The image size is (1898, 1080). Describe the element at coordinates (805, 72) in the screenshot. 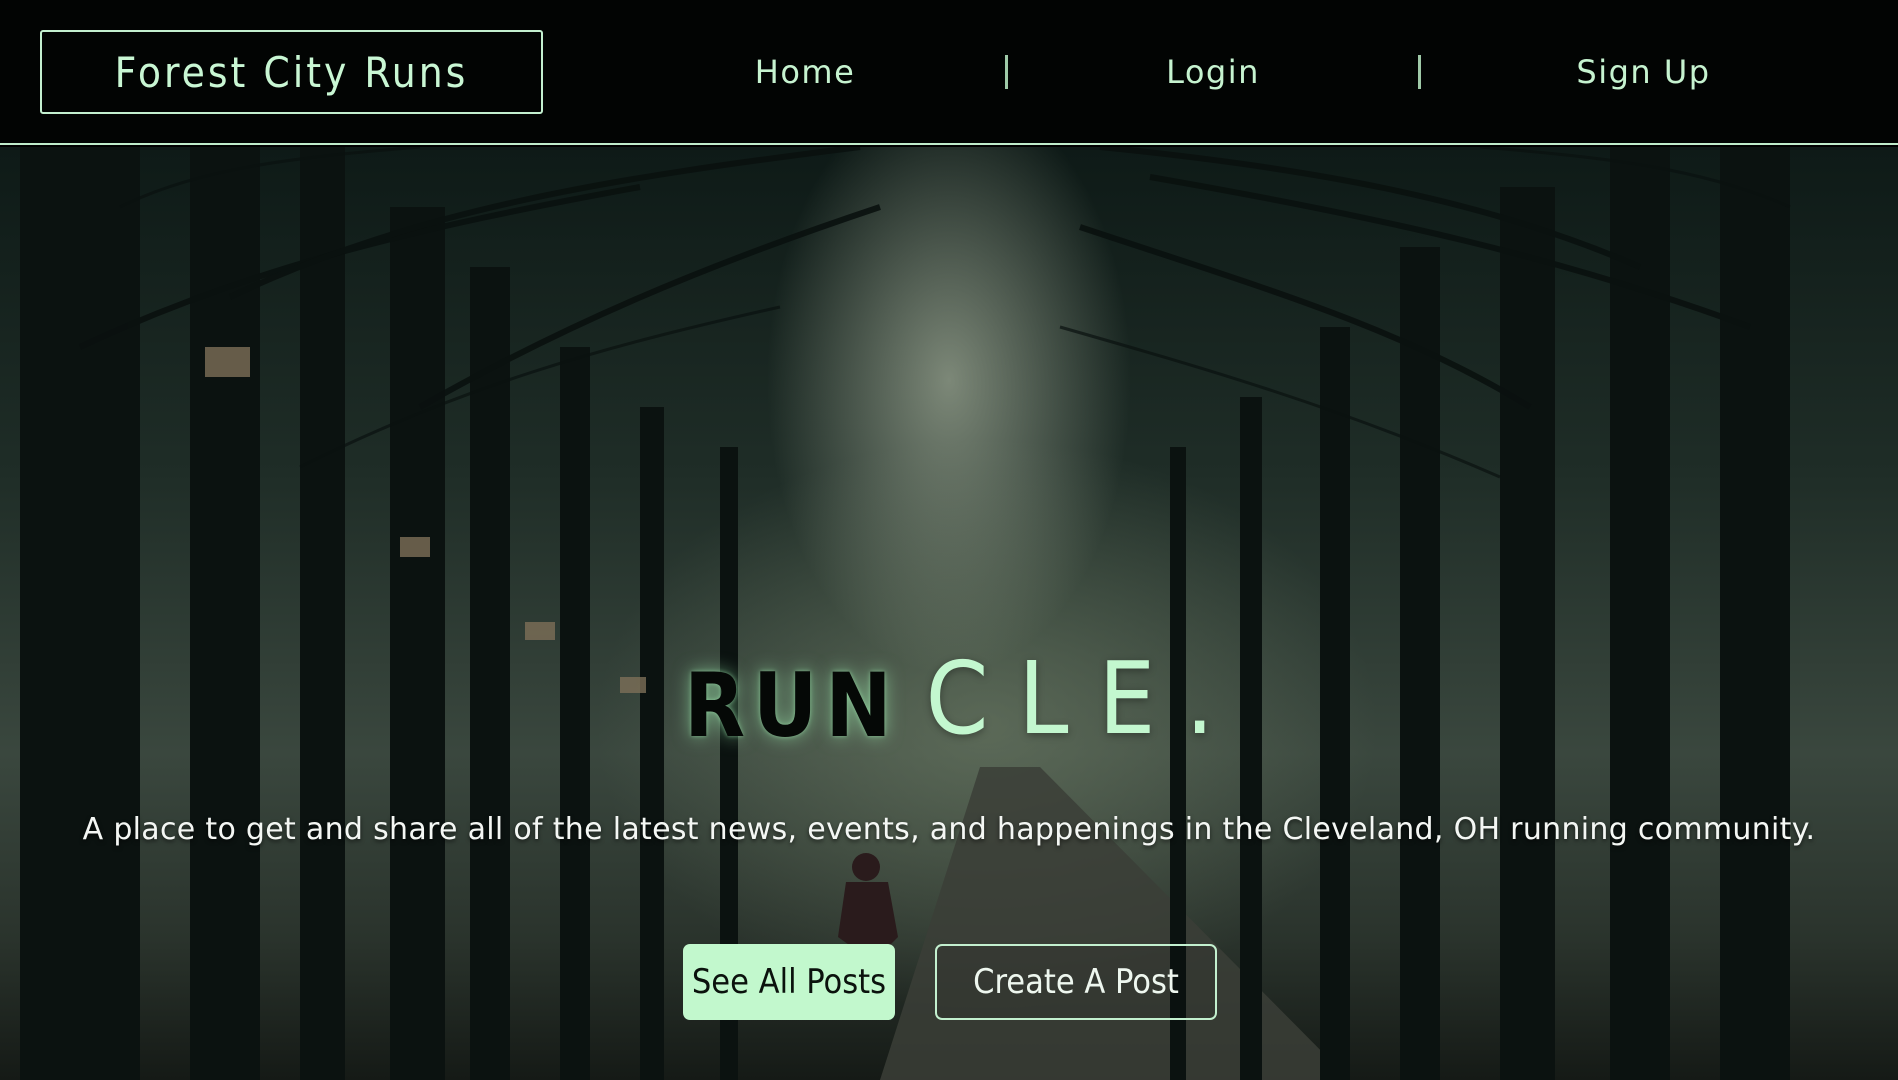

I see `nav-home-link: Home` at that location.